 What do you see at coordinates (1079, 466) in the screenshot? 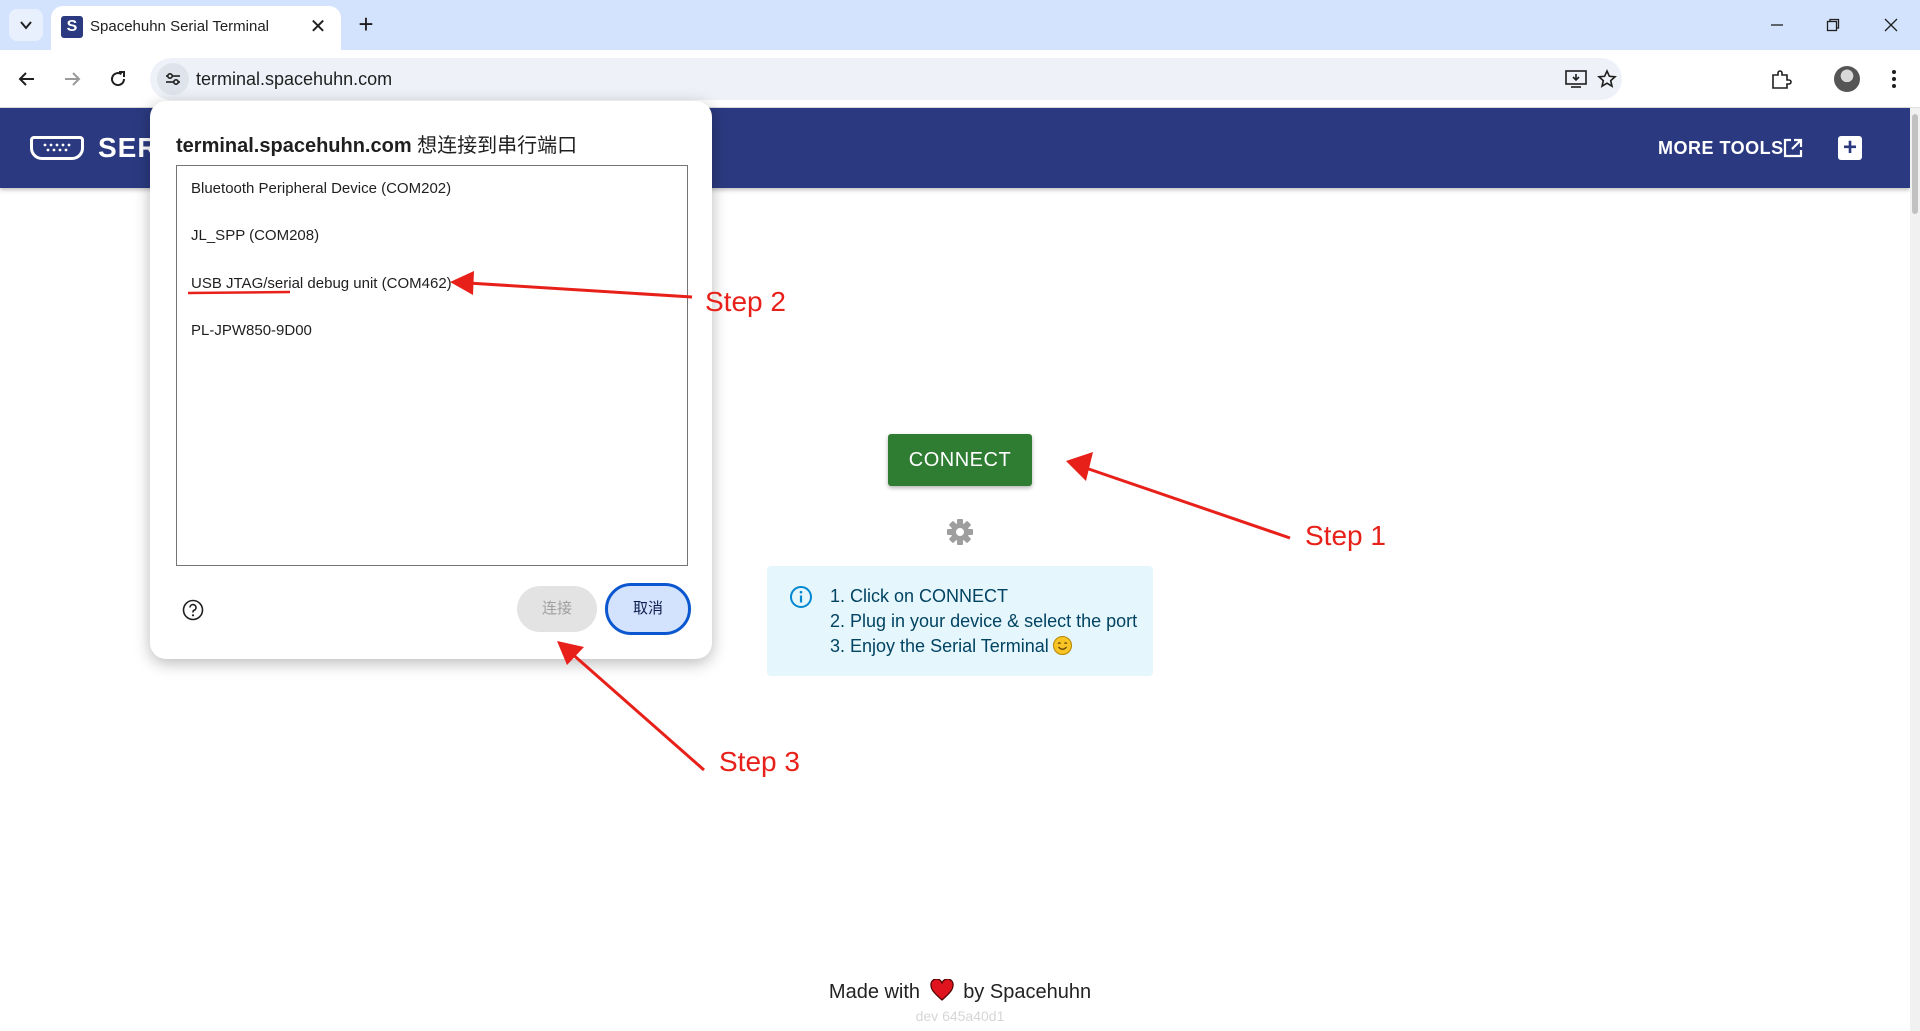
I see `step1-arrowhead` at bounding box center [1079, 466].